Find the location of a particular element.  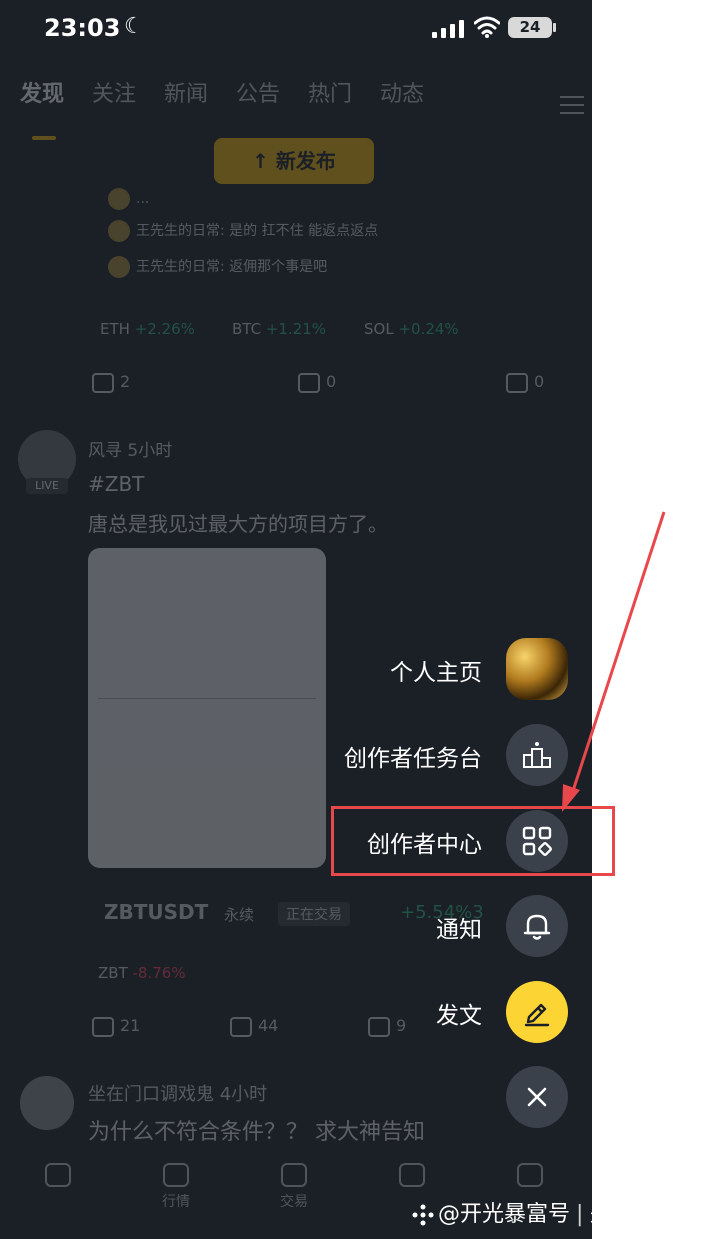

tab-discover: 发现 is located at coordinates (42, 92).